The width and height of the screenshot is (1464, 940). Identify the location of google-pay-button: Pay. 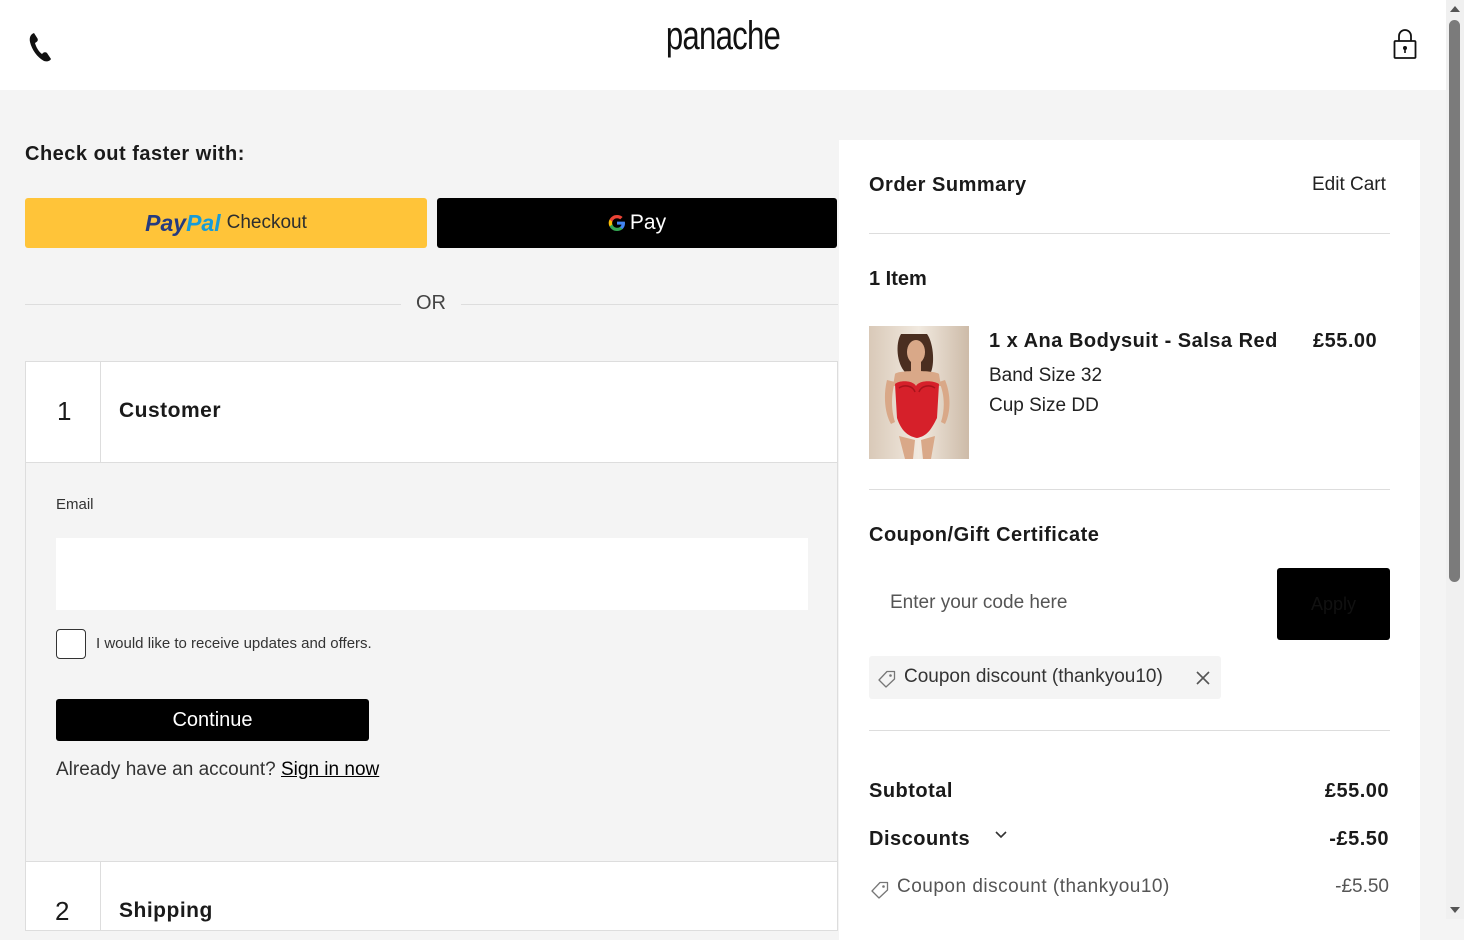
(637, 223).